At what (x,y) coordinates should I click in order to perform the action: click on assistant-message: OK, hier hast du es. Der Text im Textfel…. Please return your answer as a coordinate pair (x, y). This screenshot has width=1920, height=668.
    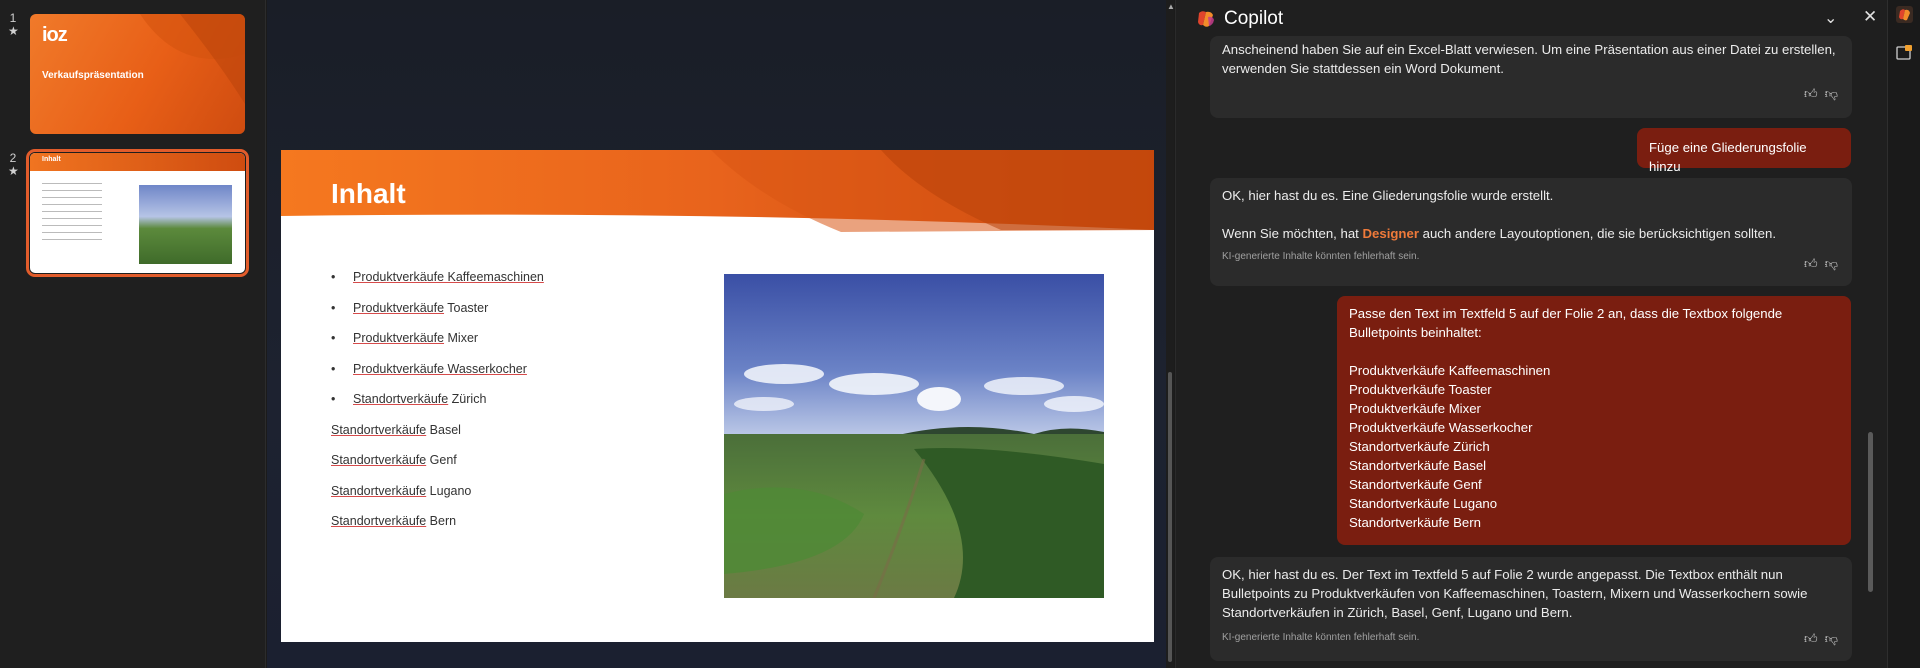
    Looking at the image, I should click on (1531, 609).